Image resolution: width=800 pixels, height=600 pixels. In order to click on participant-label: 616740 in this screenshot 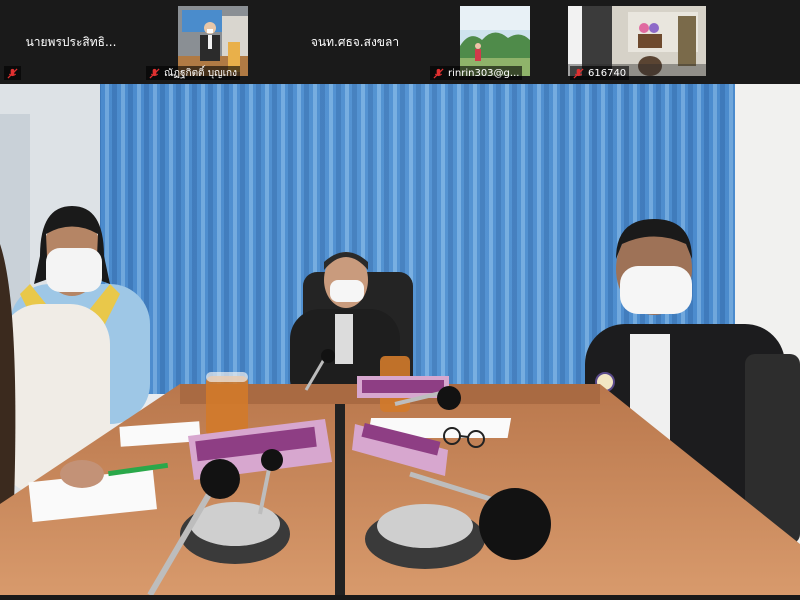, I will do `click(600, 73)`.